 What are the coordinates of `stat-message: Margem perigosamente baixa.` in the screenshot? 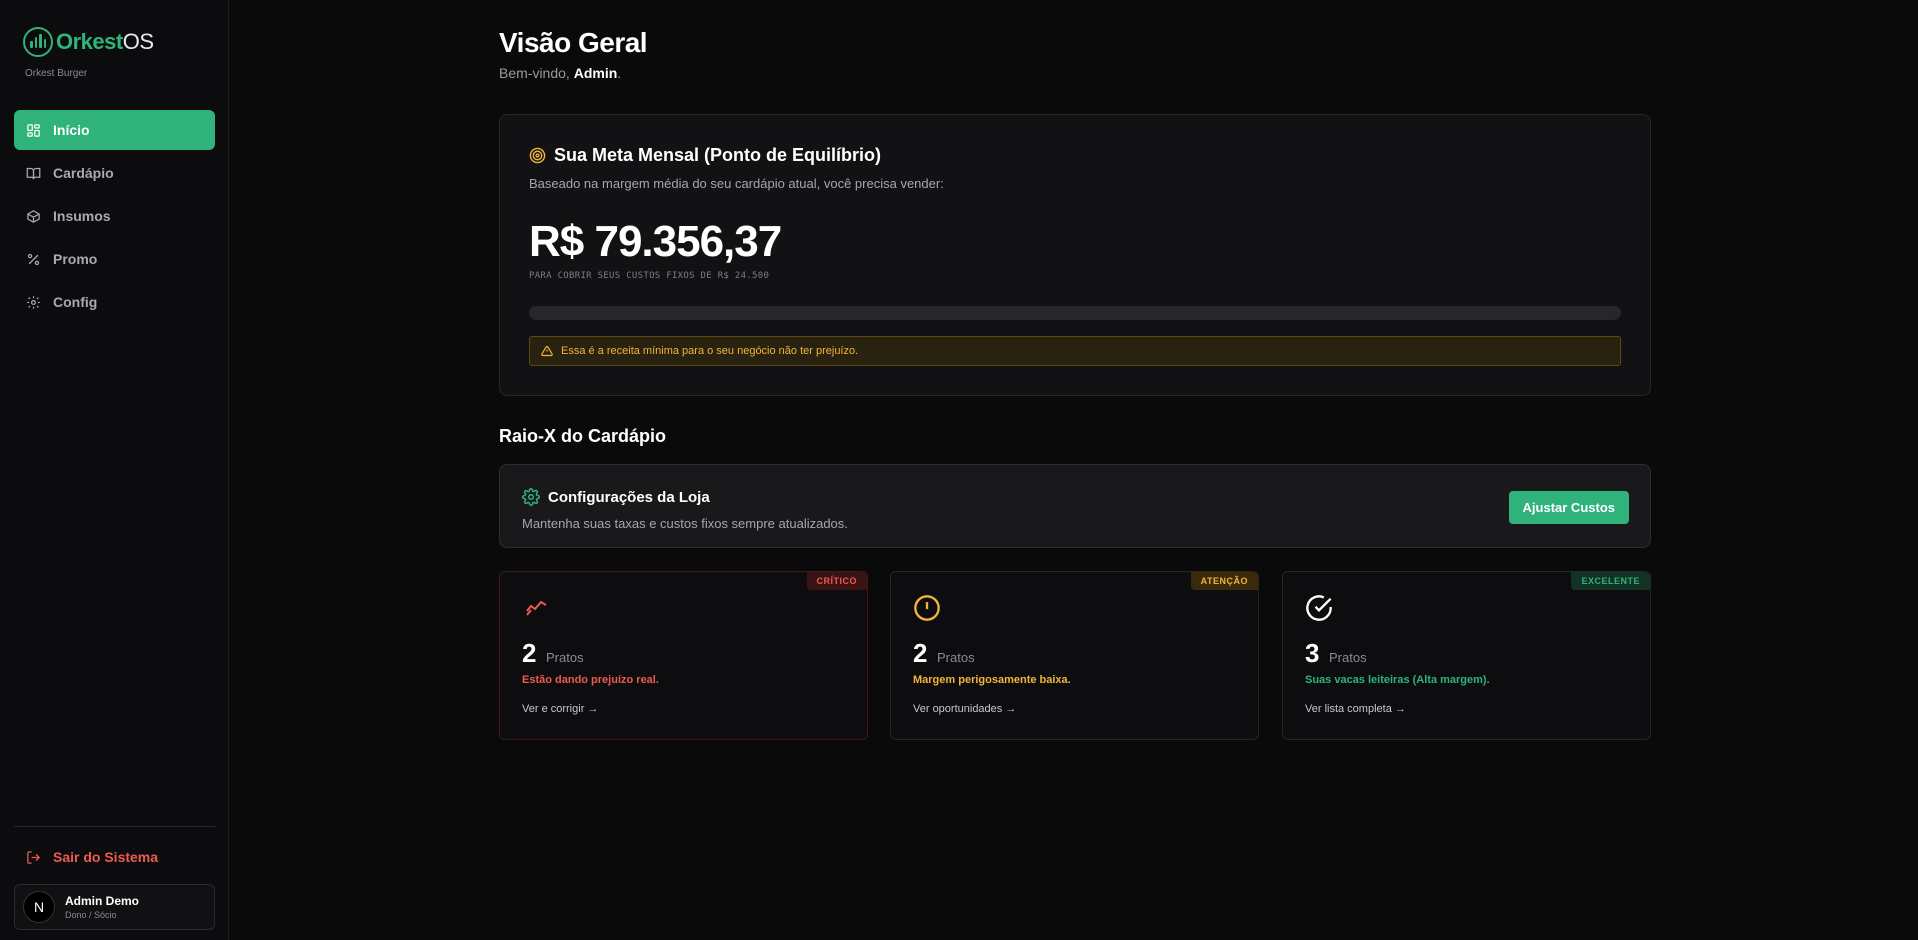 It's located at (992, 680).